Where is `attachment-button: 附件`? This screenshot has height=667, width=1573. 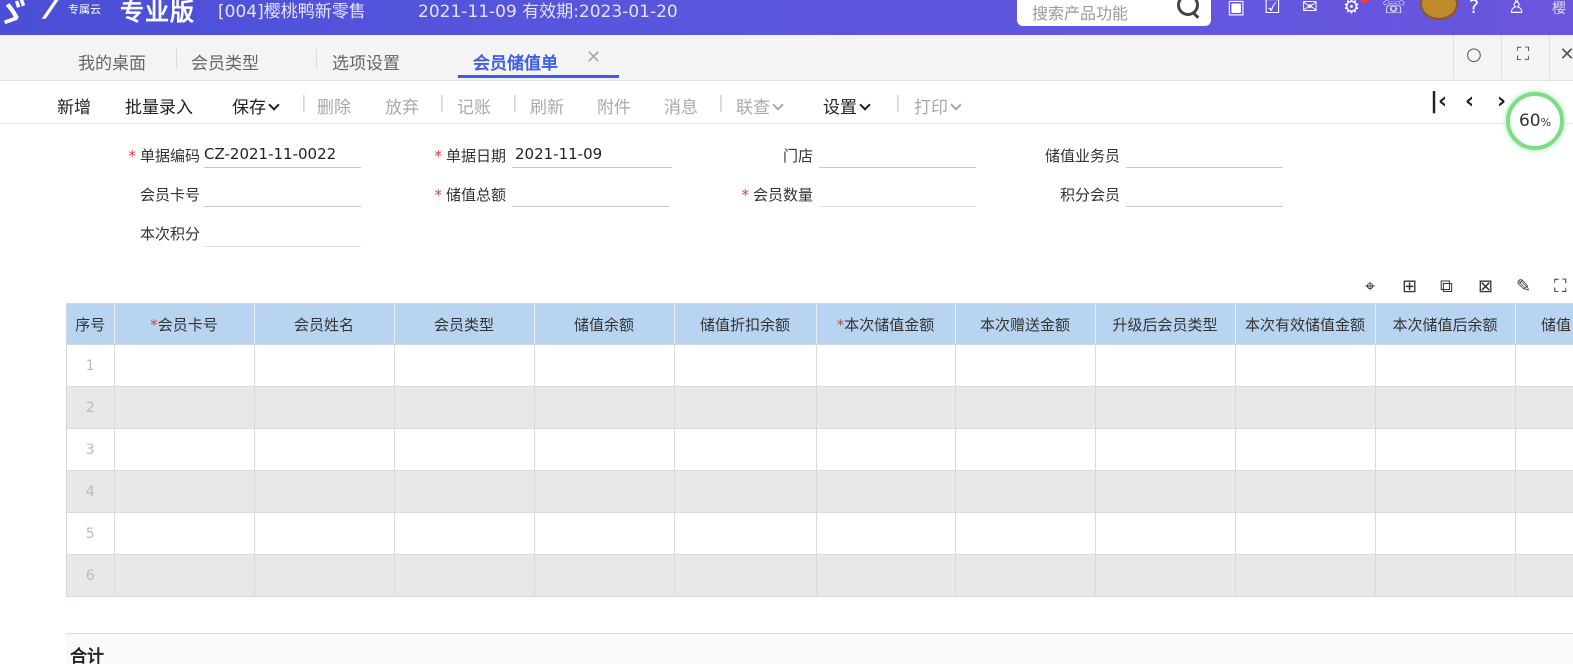 attachment-button: 附件 is located at coordinates (614, 105).